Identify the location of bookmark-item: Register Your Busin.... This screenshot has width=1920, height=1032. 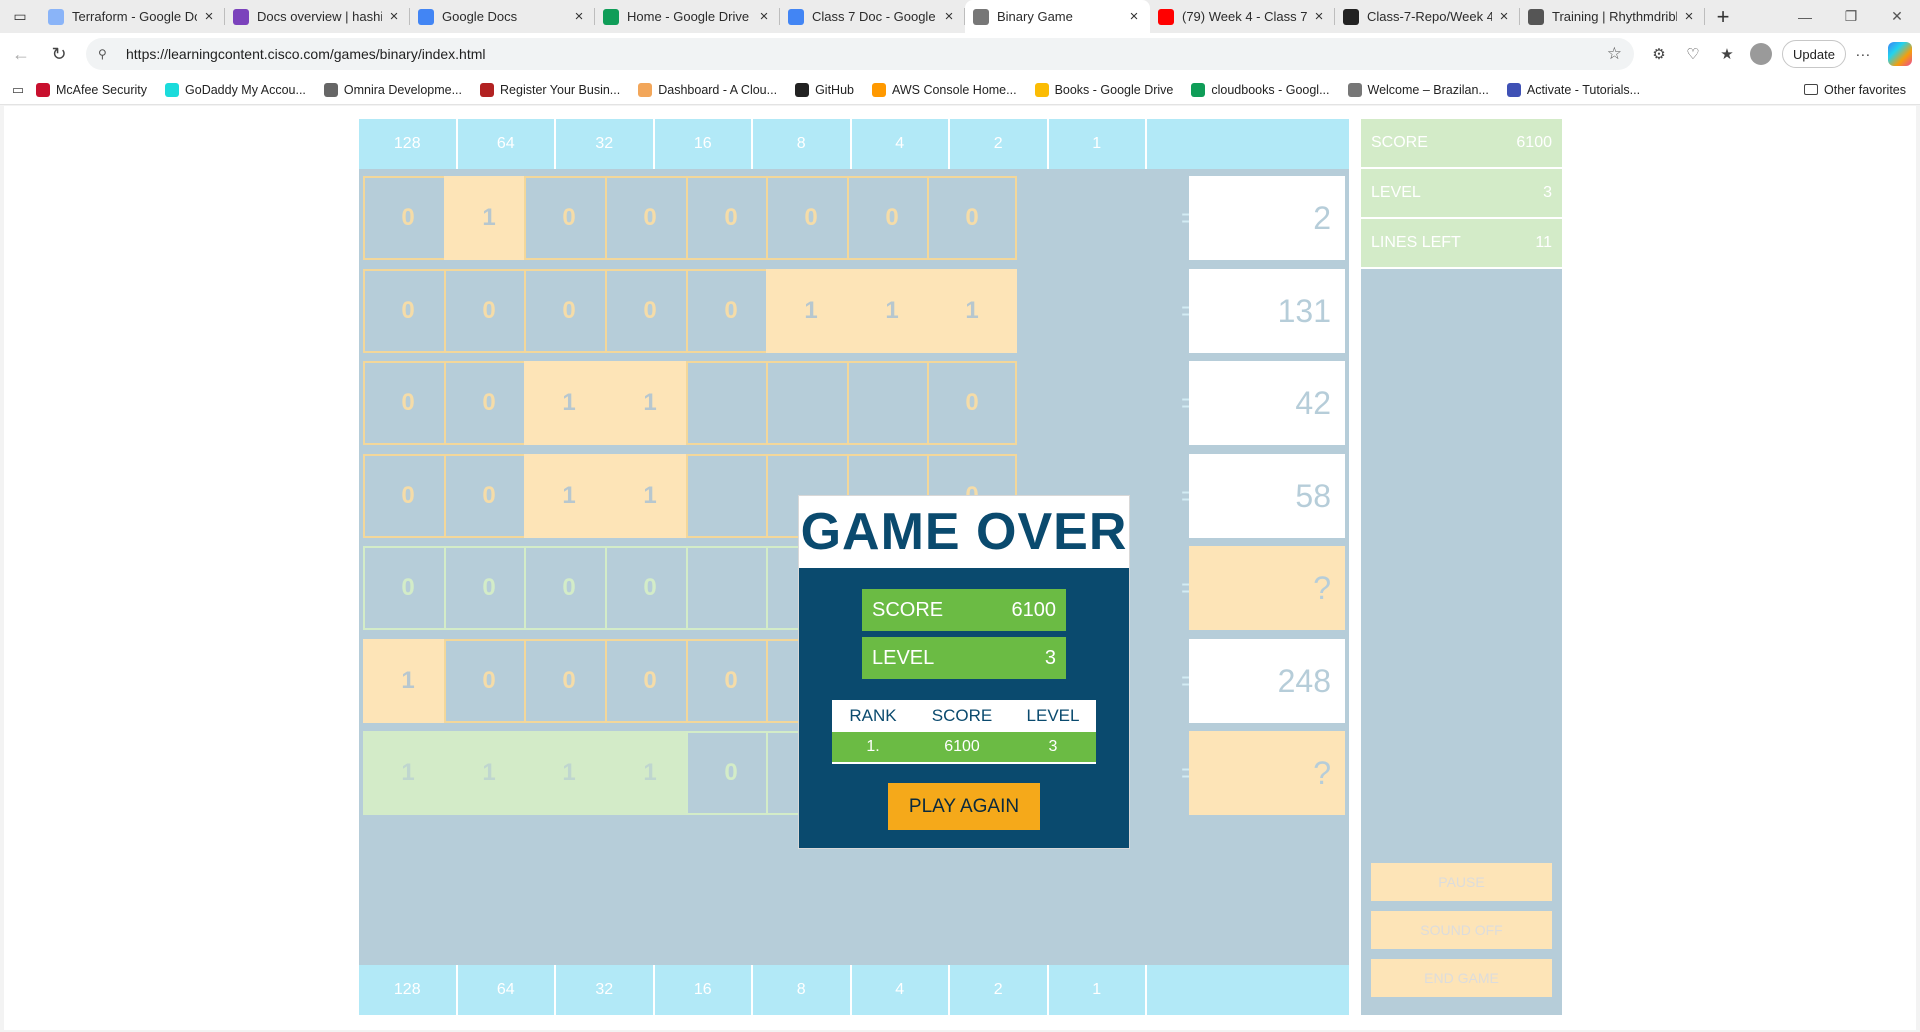
(550, 89).